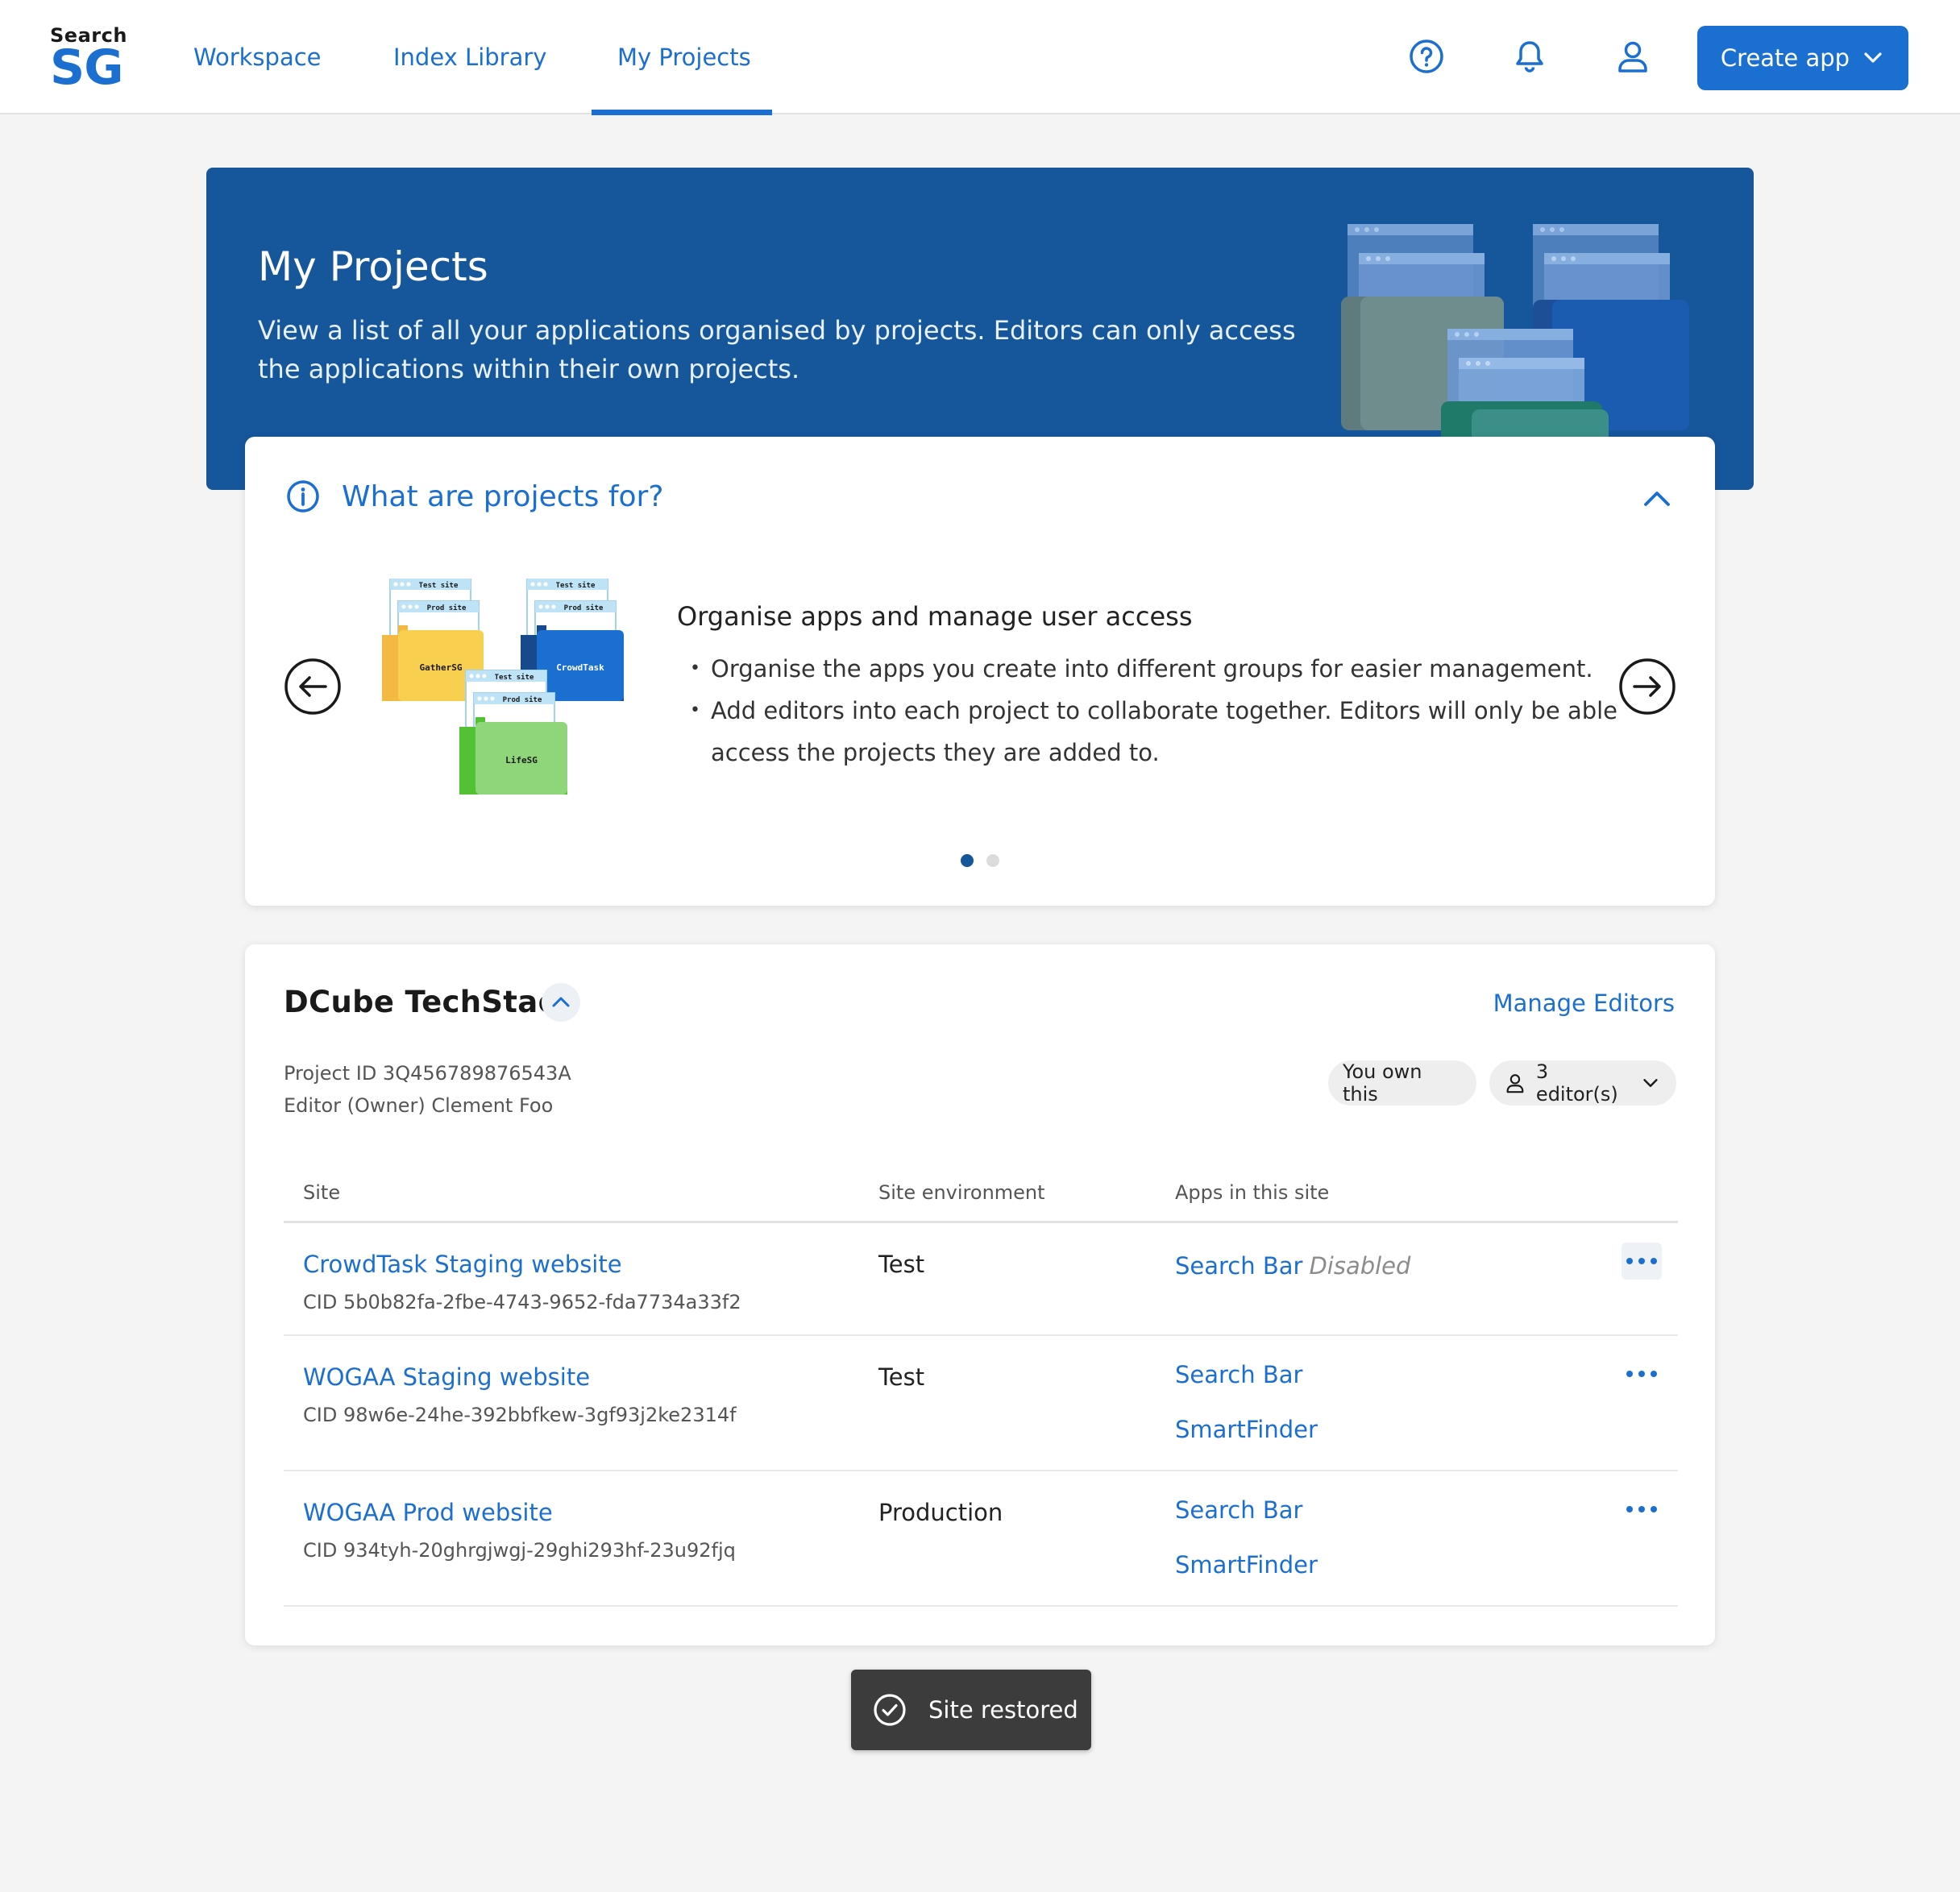  I want to click on site-cid: CID 5b0b82fa-2fbe-4743-9652-fda7734a33f2, so click(522, 1302).